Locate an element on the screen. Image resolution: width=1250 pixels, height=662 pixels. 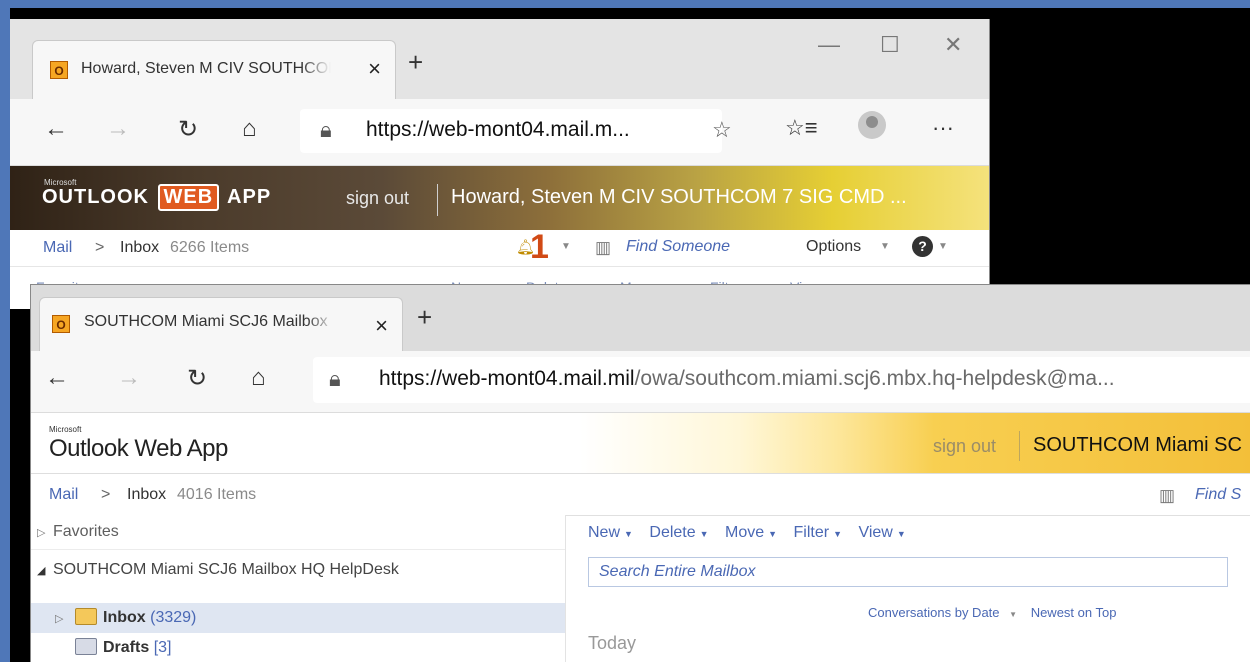
owa-logo: Outlook Web App is located at coordinates (138, 448).